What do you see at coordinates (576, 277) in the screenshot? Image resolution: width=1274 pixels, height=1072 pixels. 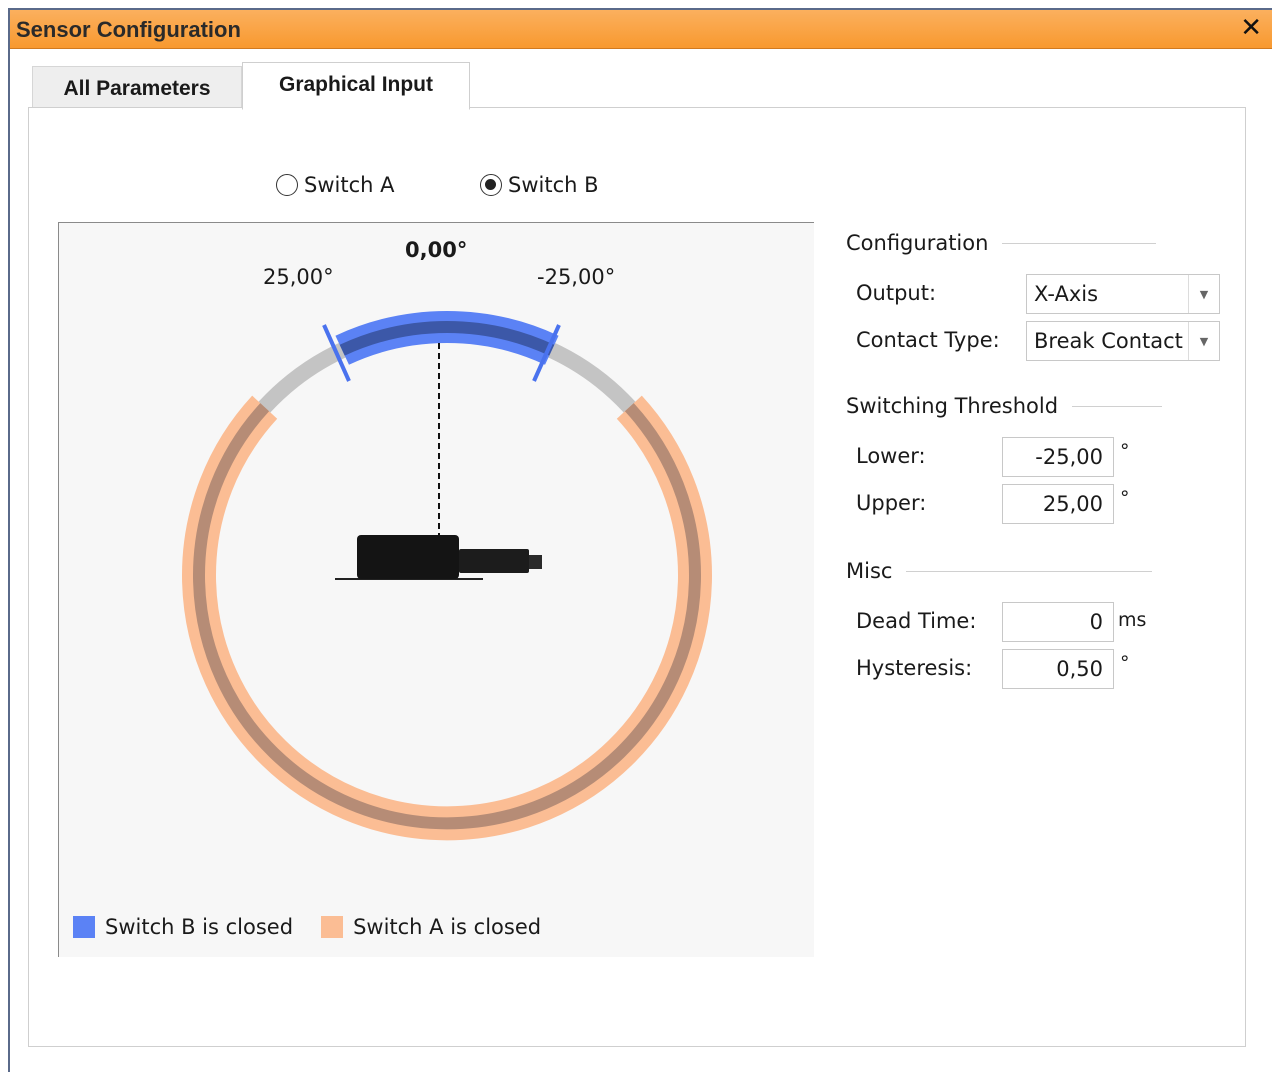 I see `lower-angle-label: -25,00°` at bounding box center [576, 277].